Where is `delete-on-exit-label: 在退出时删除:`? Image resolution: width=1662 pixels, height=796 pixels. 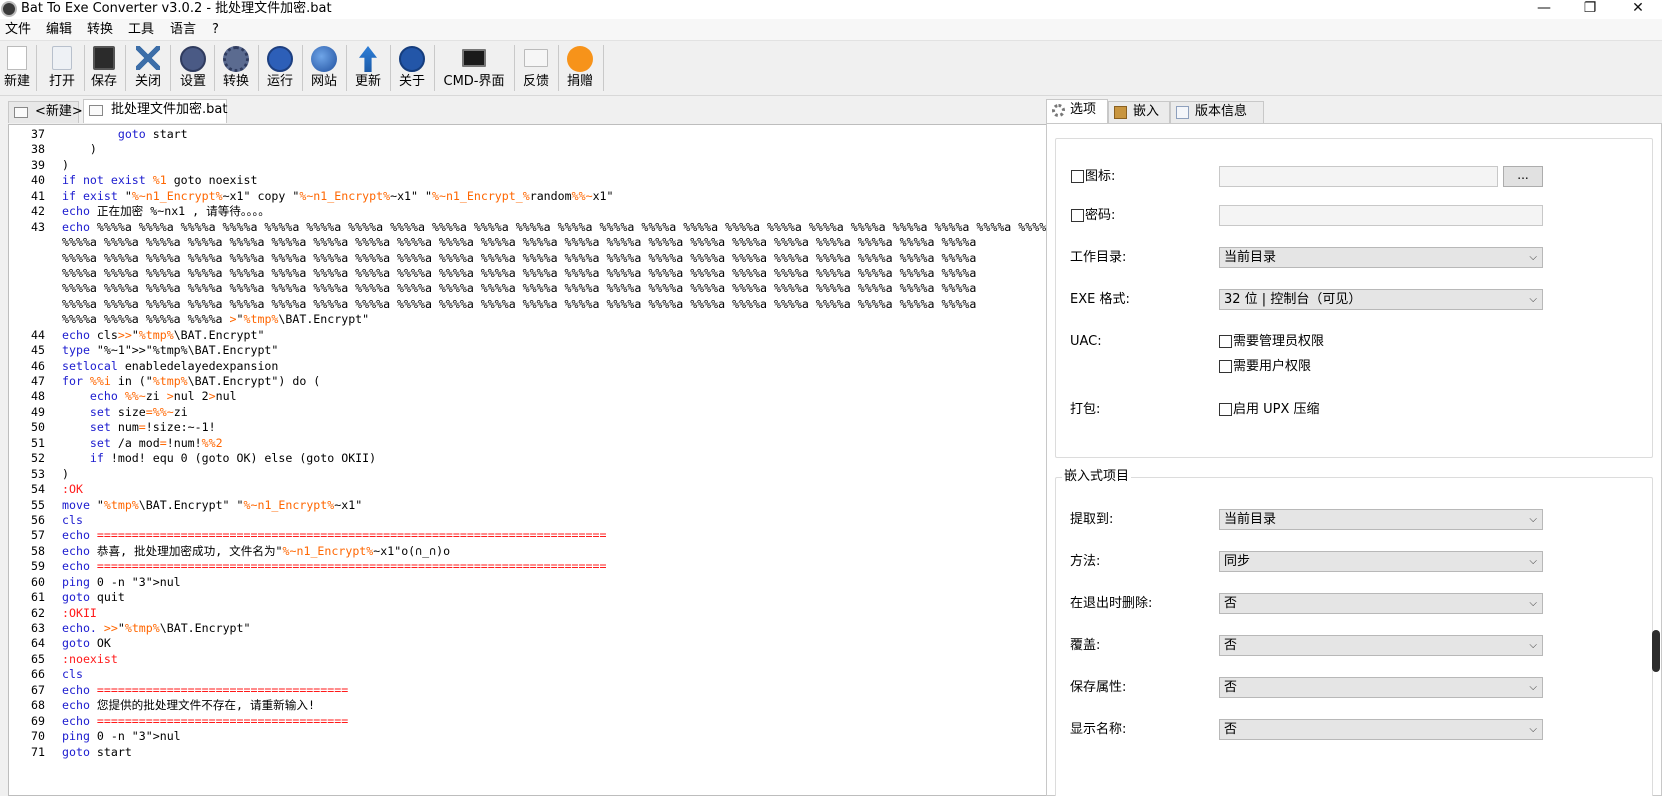
delete-on-exit-label: 在退出时删除: is located at coordinates (1111, 603).